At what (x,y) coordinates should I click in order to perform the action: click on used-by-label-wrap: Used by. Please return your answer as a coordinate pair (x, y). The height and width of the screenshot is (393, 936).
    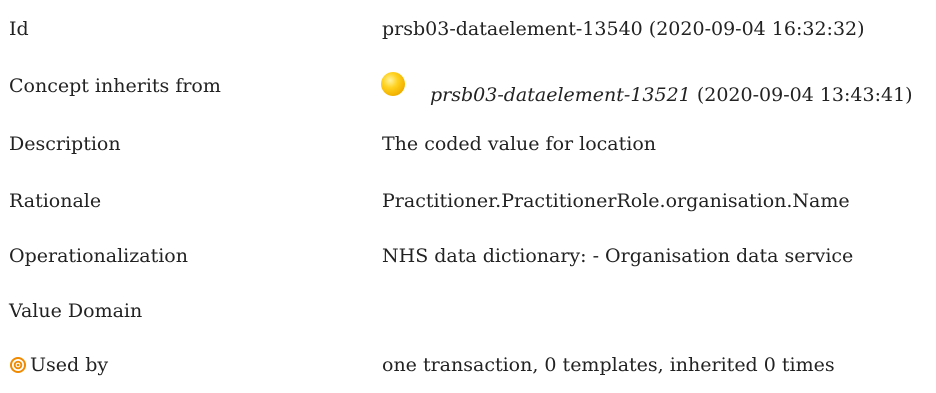
    Looking at the image, I should click on (58, 365).